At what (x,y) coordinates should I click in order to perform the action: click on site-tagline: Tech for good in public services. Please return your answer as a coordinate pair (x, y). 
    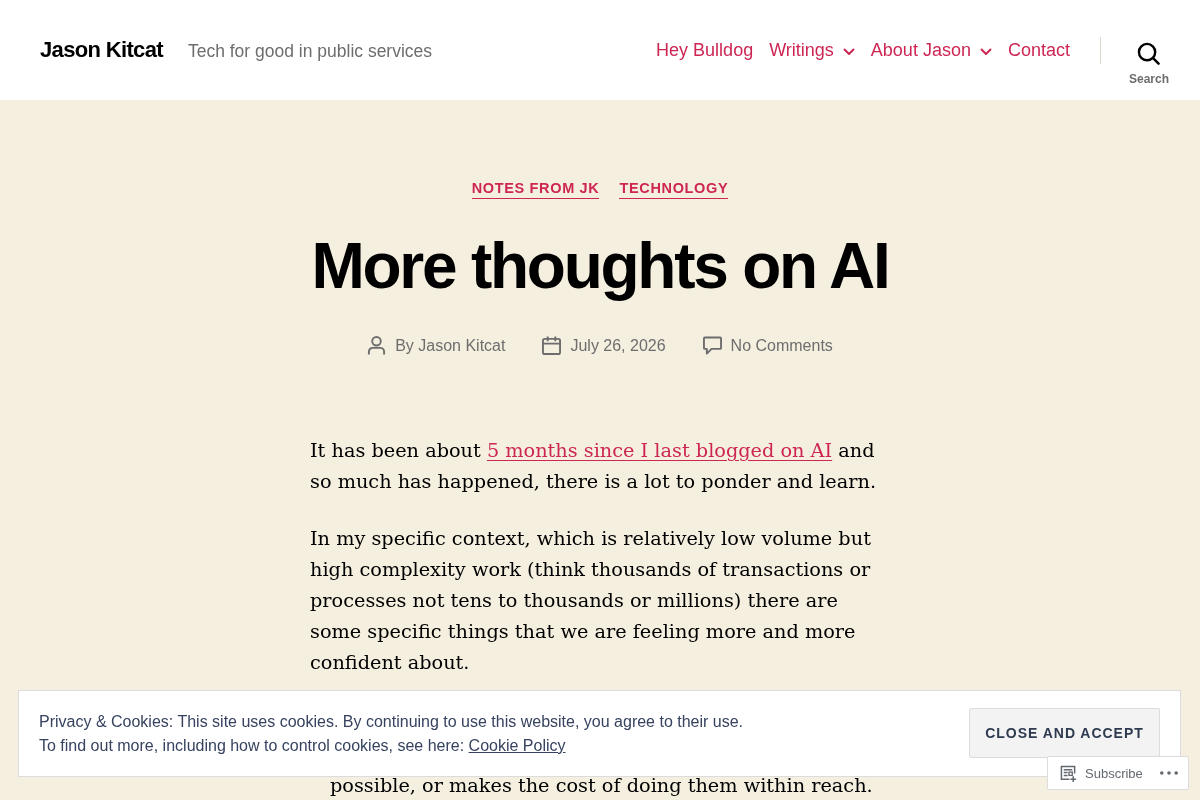
    Looking at the image, I should click on (310, 51).